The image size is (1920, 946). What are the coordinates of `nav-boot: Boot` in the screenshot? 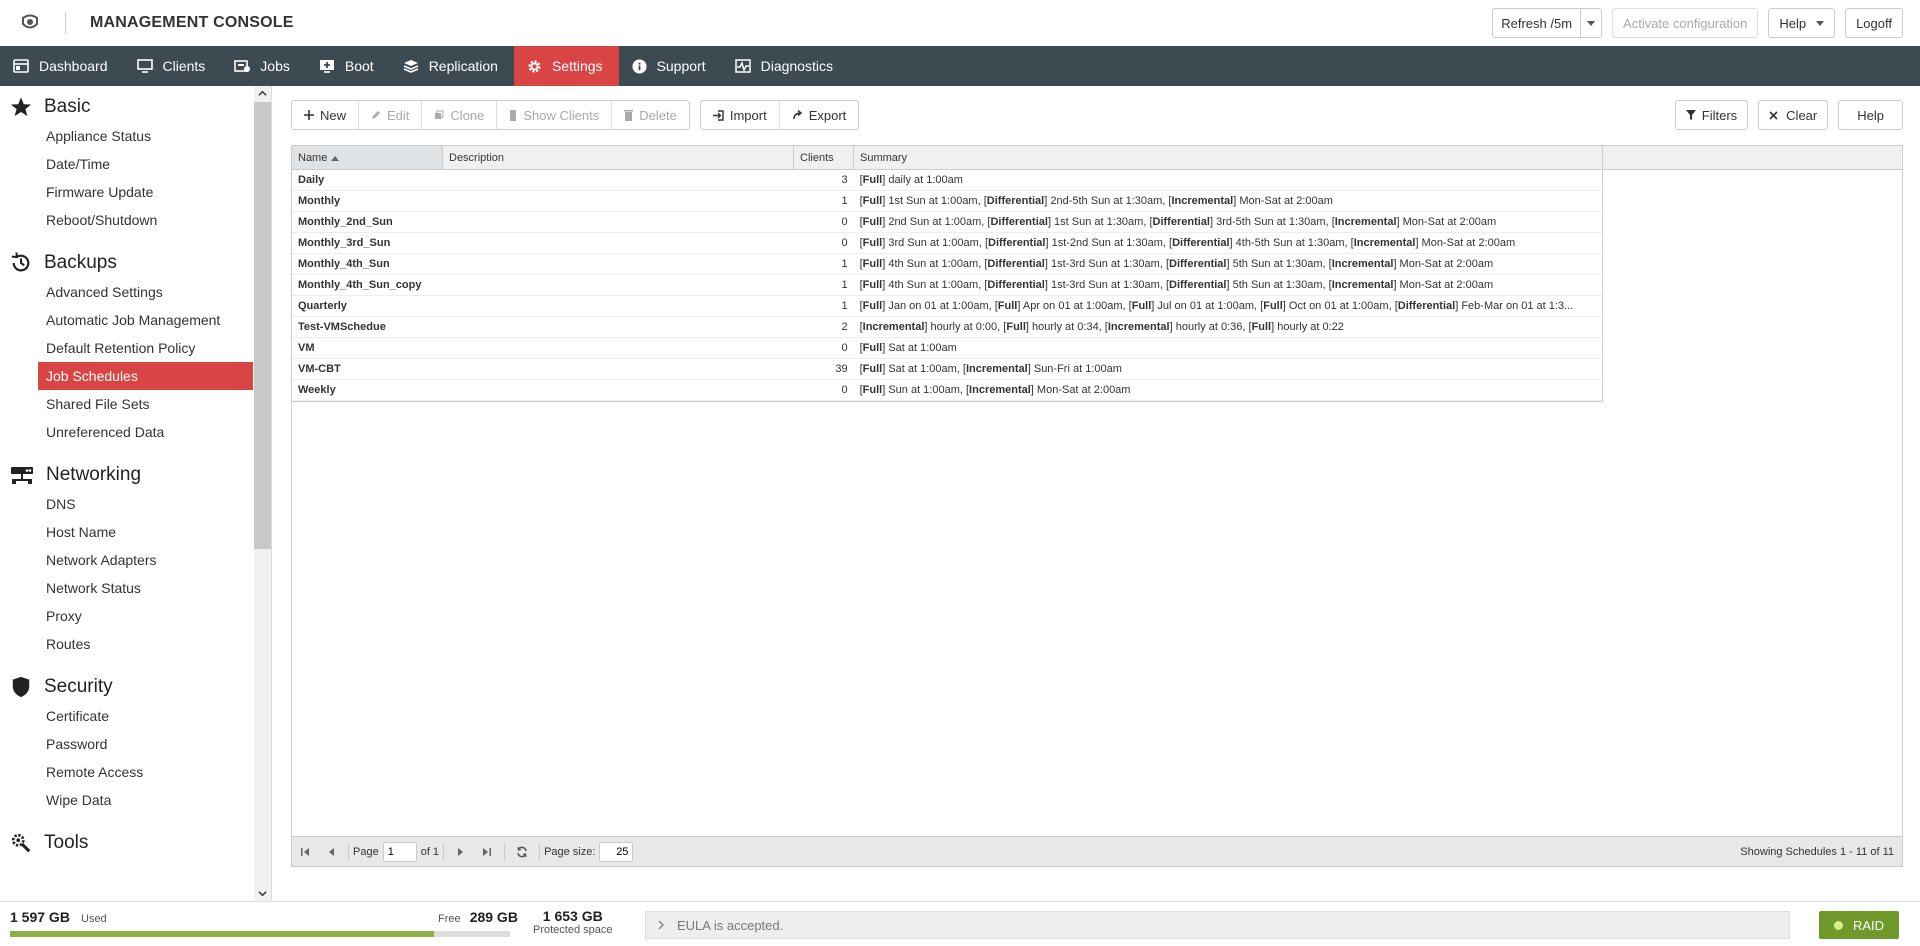 It's located at (348, 66).